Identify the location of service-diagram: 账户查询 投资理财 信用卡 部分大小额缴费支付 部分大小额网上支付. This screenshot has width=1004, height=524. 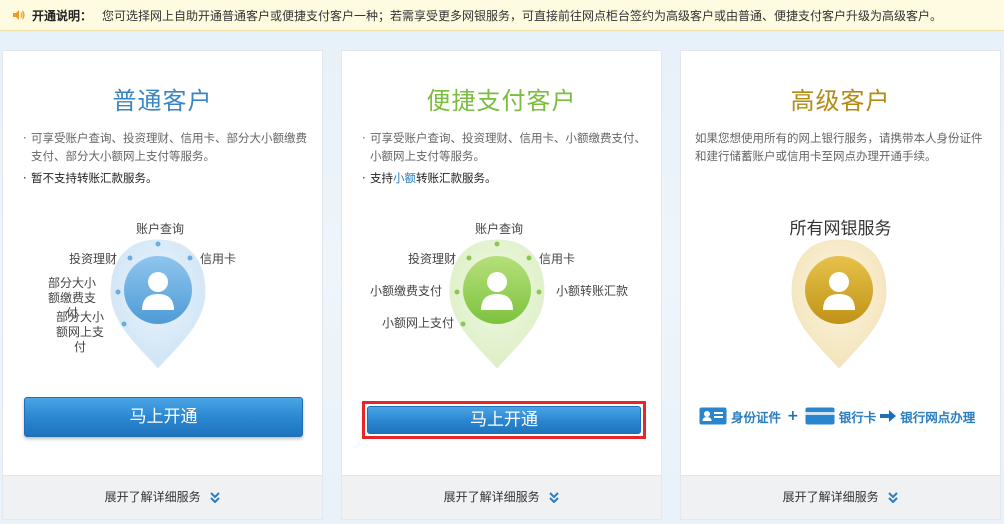
(163, 316).